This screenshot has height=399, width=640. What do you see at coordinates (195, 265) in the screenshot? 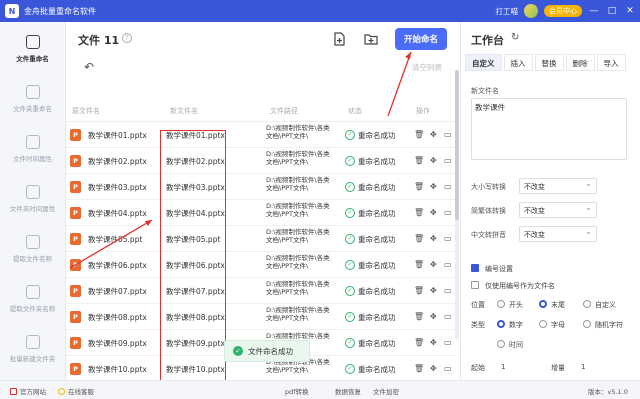
I see `new-filename: 教学课件06.pptx` at bounding box center [195, 265].